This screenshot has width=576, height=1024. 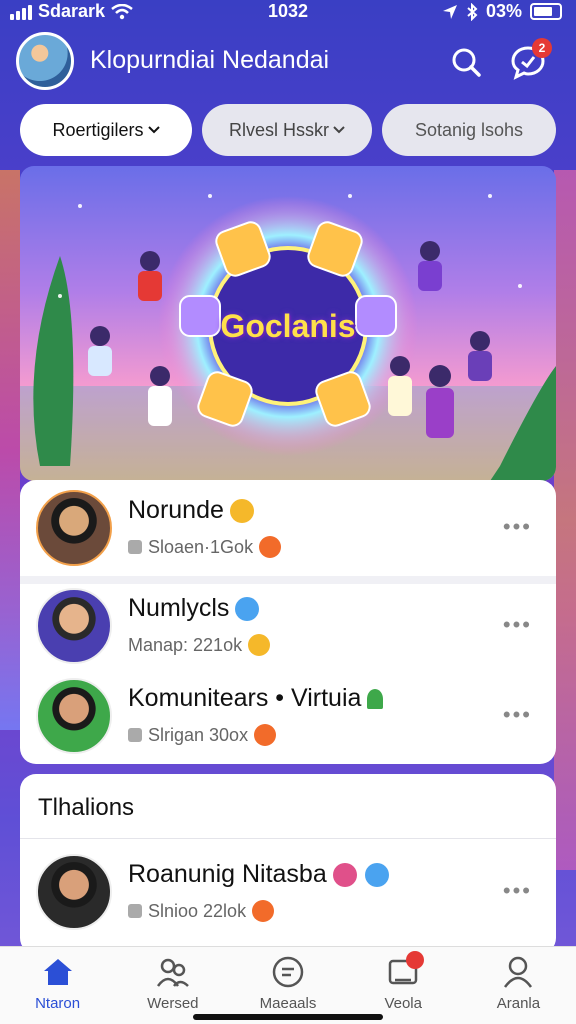 What do you see at coordinates (344, 875) in the screenshot?
I see `heart-emoji-icon` at bounding box center [344, 875].